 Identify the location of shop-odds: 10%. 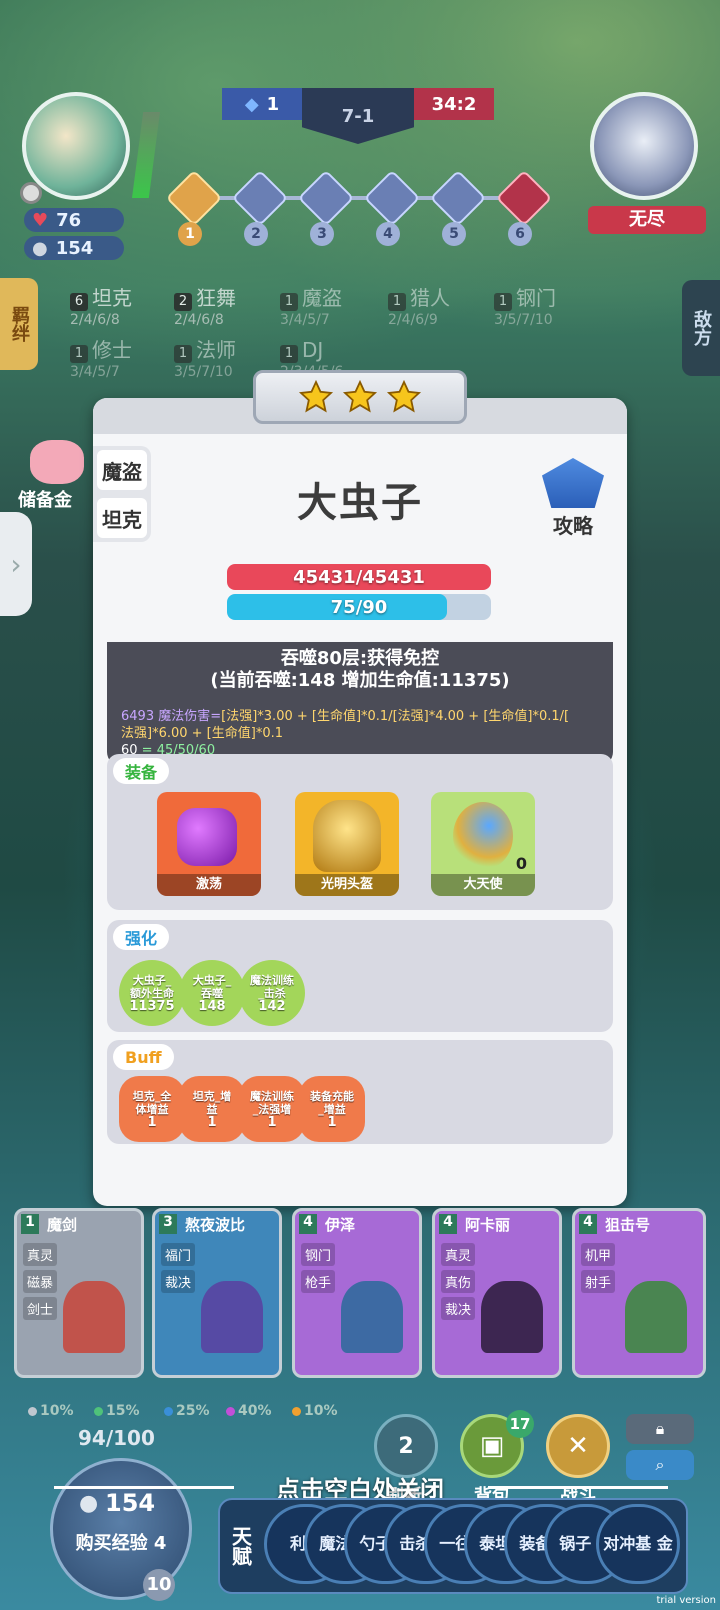
(315, 1411).